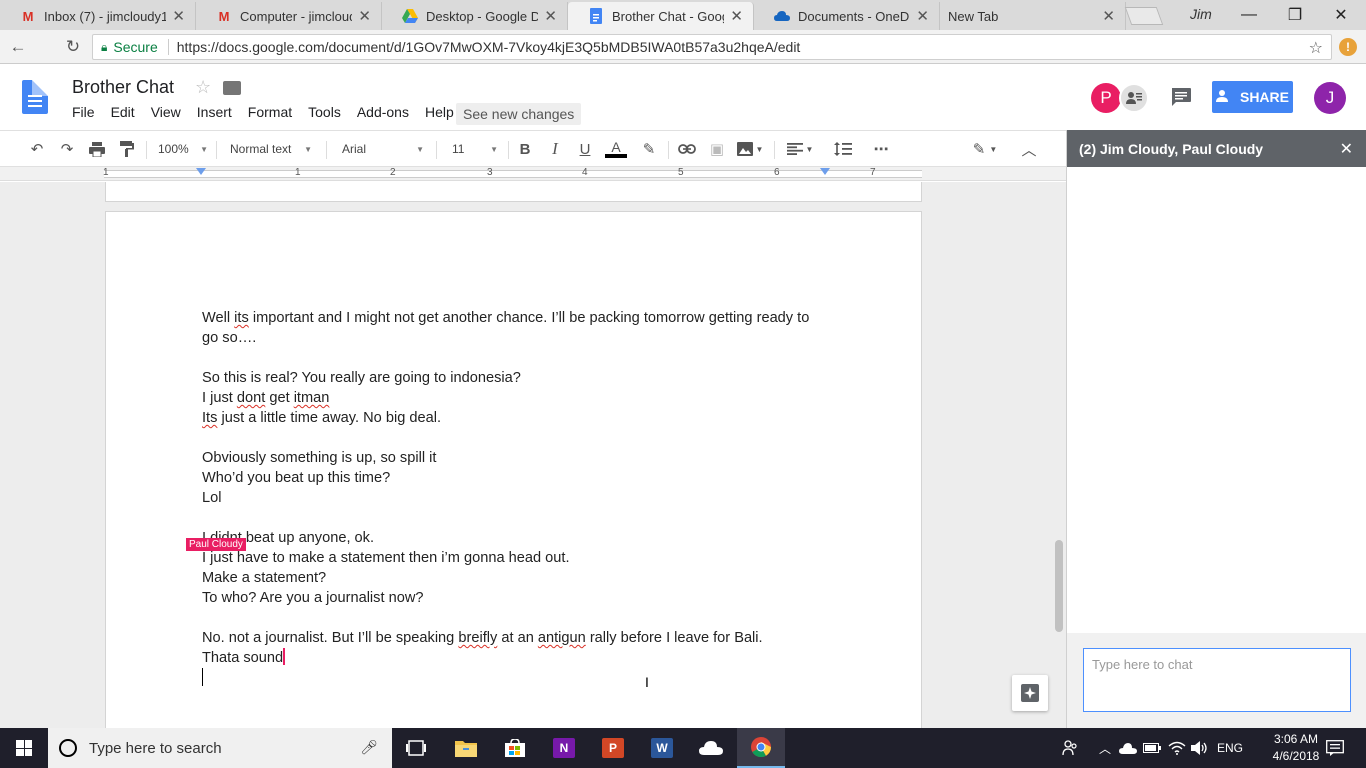 The width and height of the screenshot is (1366, 768). Describe the element at coordinates (35, 97) in the screenshot. I see `docs-logo-icon` at that location.